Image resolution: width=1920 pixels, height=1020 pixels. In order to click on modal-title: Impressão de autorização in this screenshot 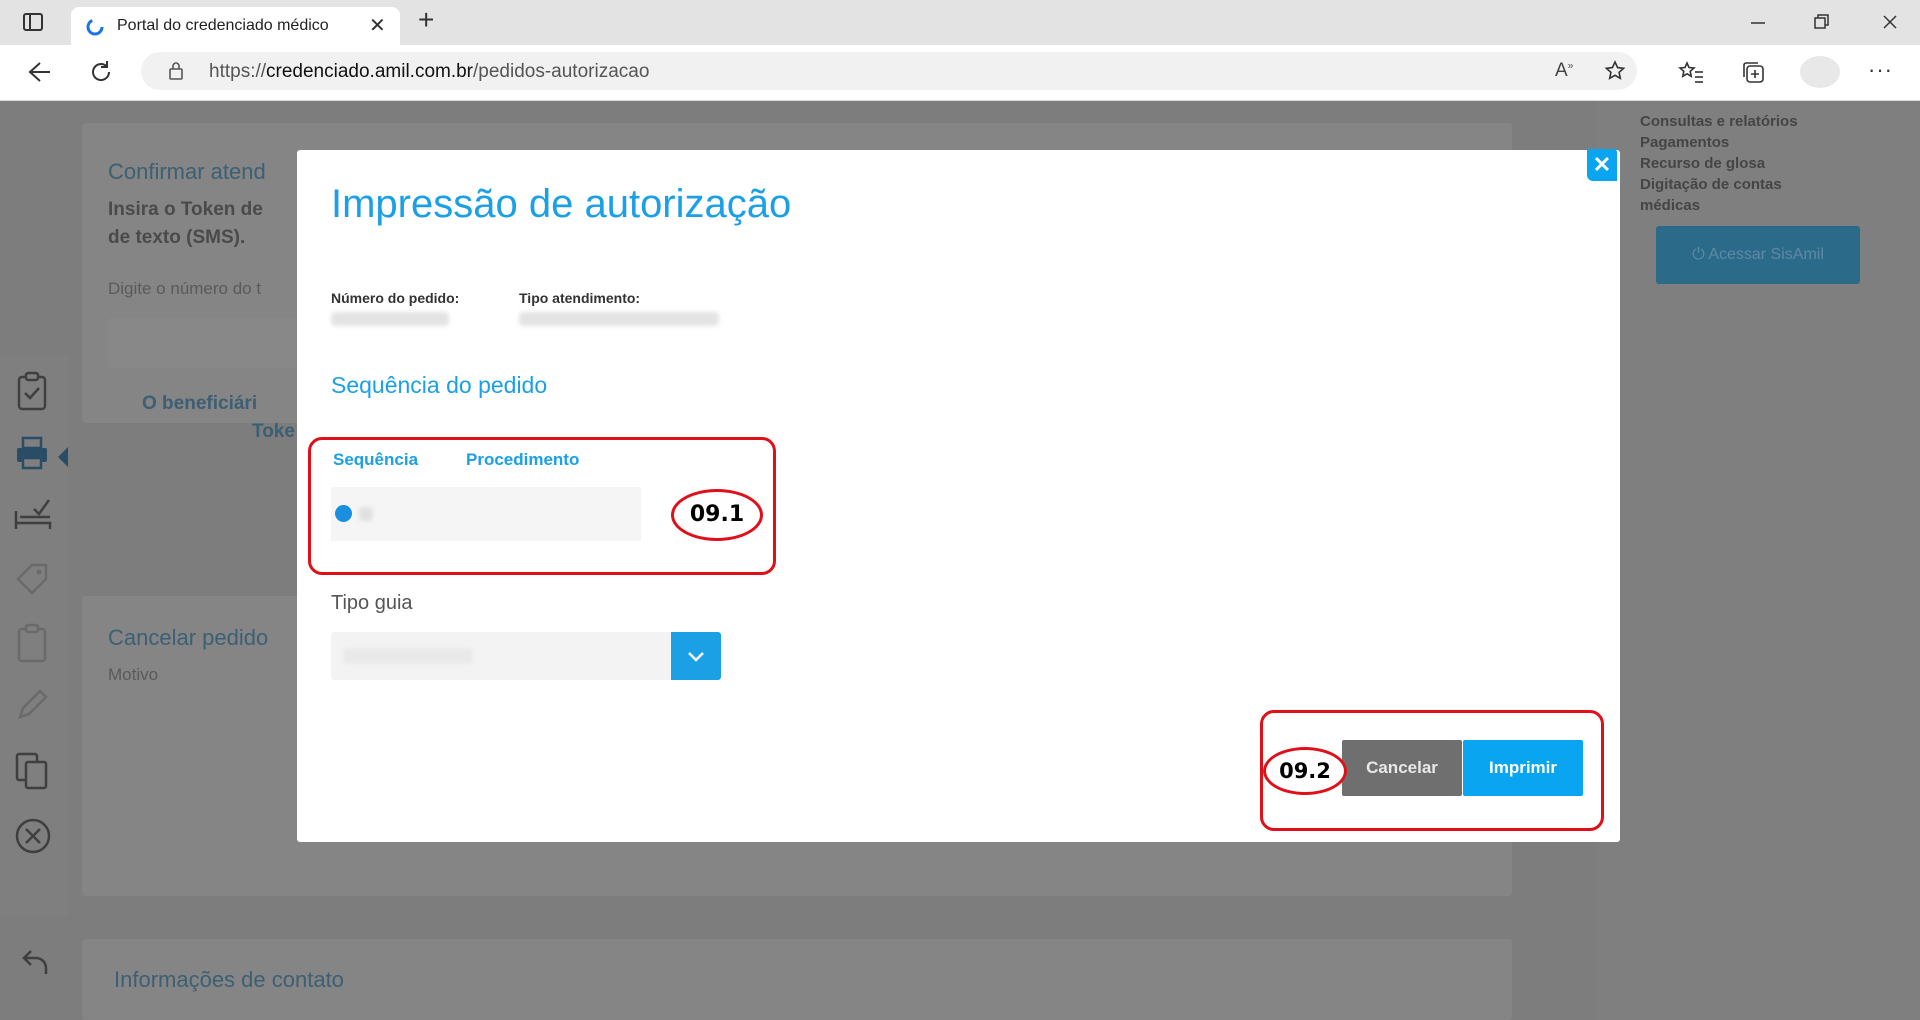, I will do `click(561, 204)`.